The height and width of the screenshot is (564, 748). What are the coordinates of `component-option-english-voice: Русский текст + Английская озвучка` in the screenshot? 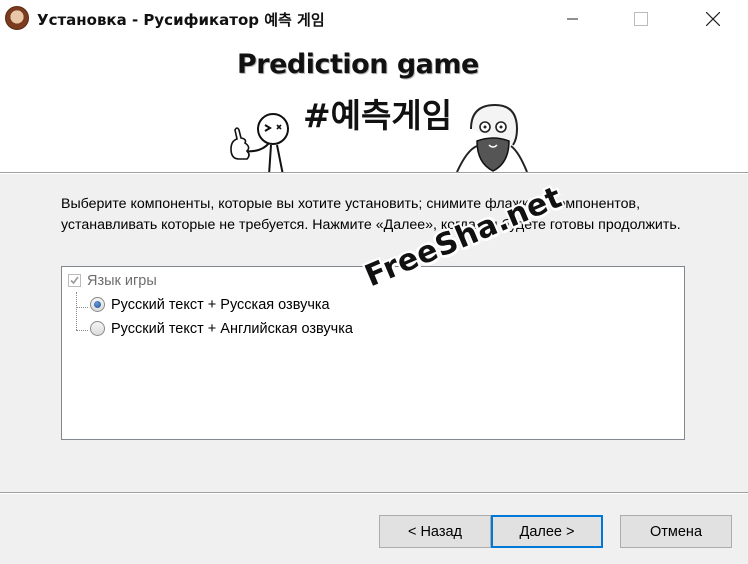 It's located at (221, 329).